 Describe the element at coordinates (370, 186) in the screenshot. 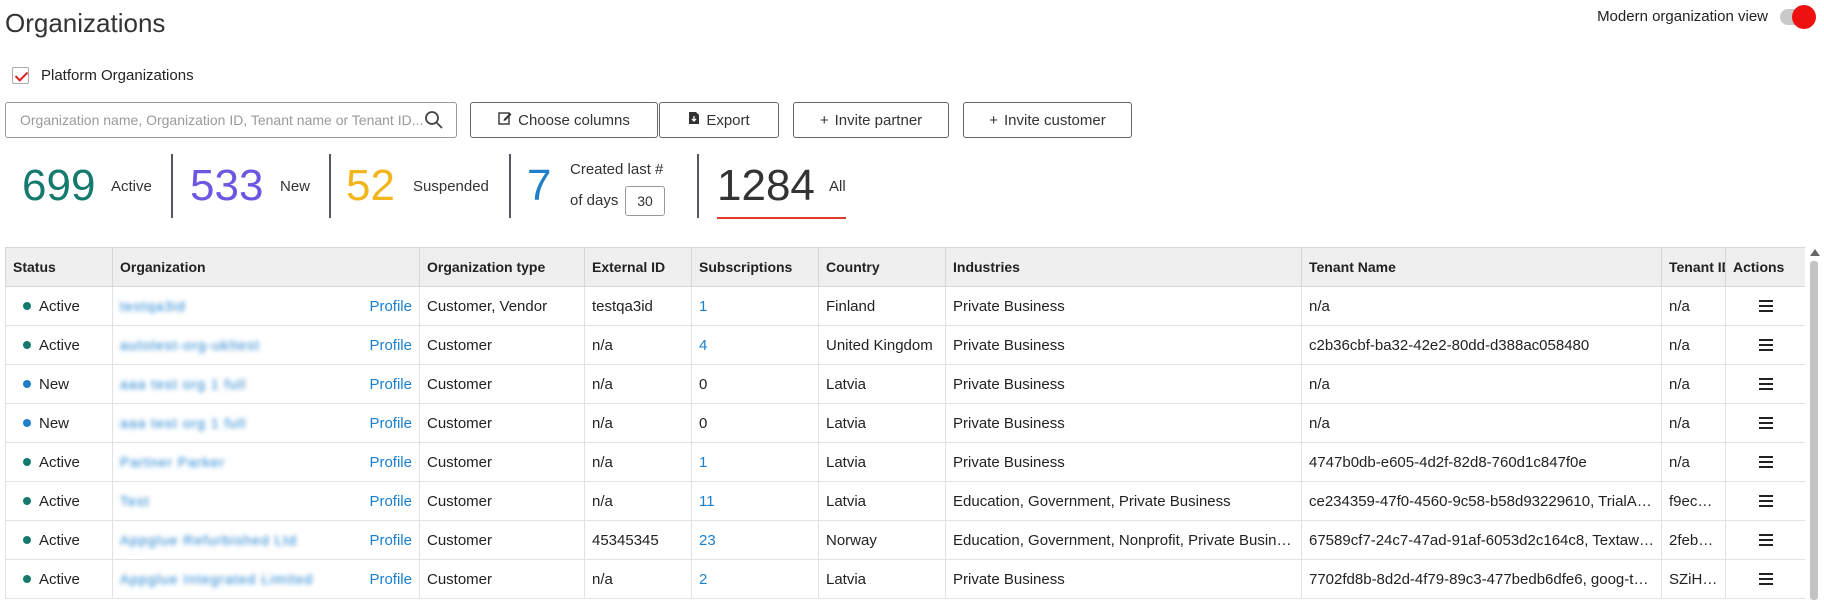

I see `suspended-count: 52` at that location.